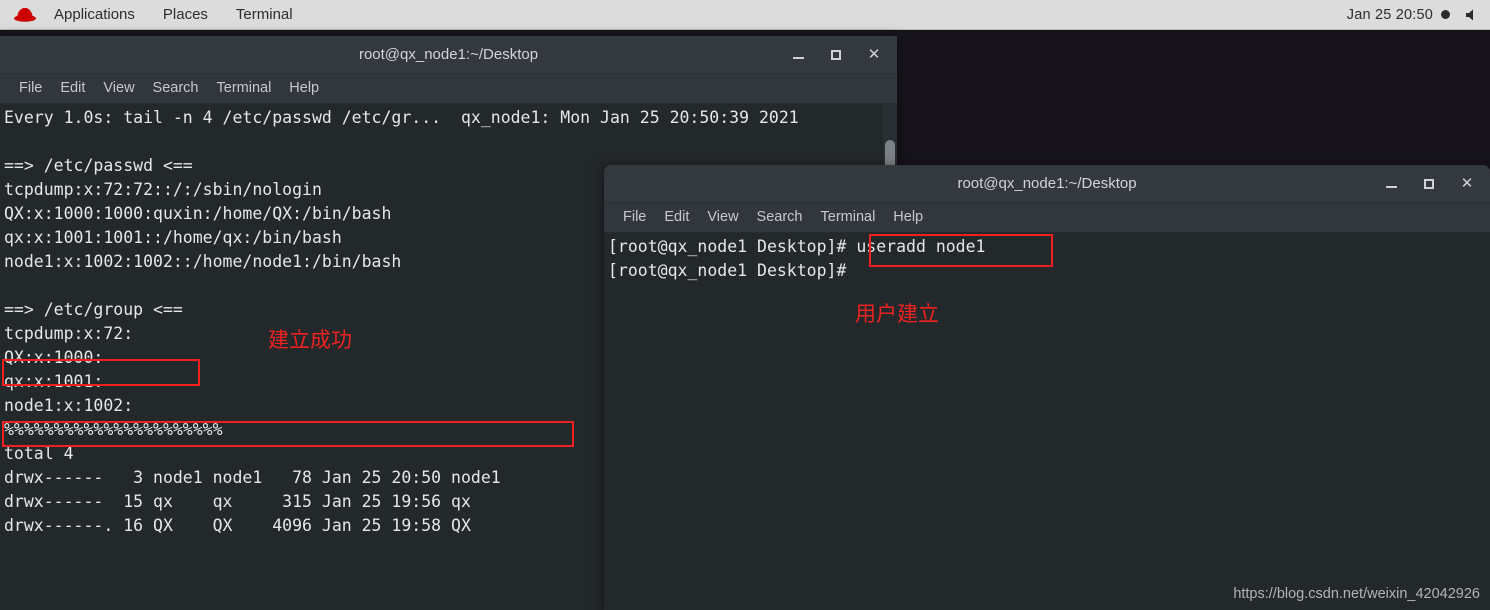  I want to click on window2-menu-edit: Edit, so click(676, 217).